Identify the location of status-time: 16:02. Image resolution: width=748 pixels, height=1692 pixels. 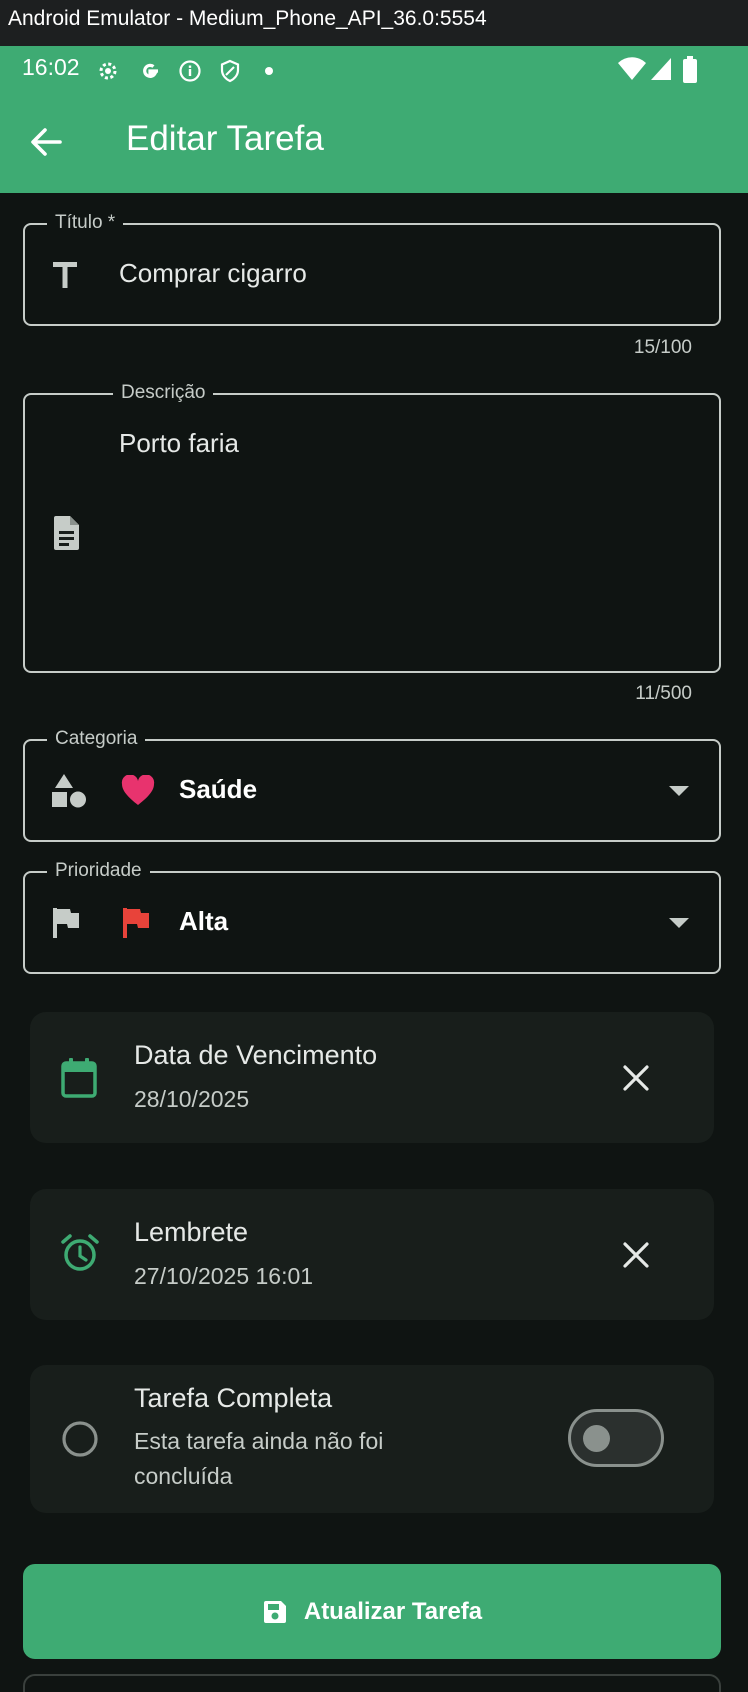
(51, 67).